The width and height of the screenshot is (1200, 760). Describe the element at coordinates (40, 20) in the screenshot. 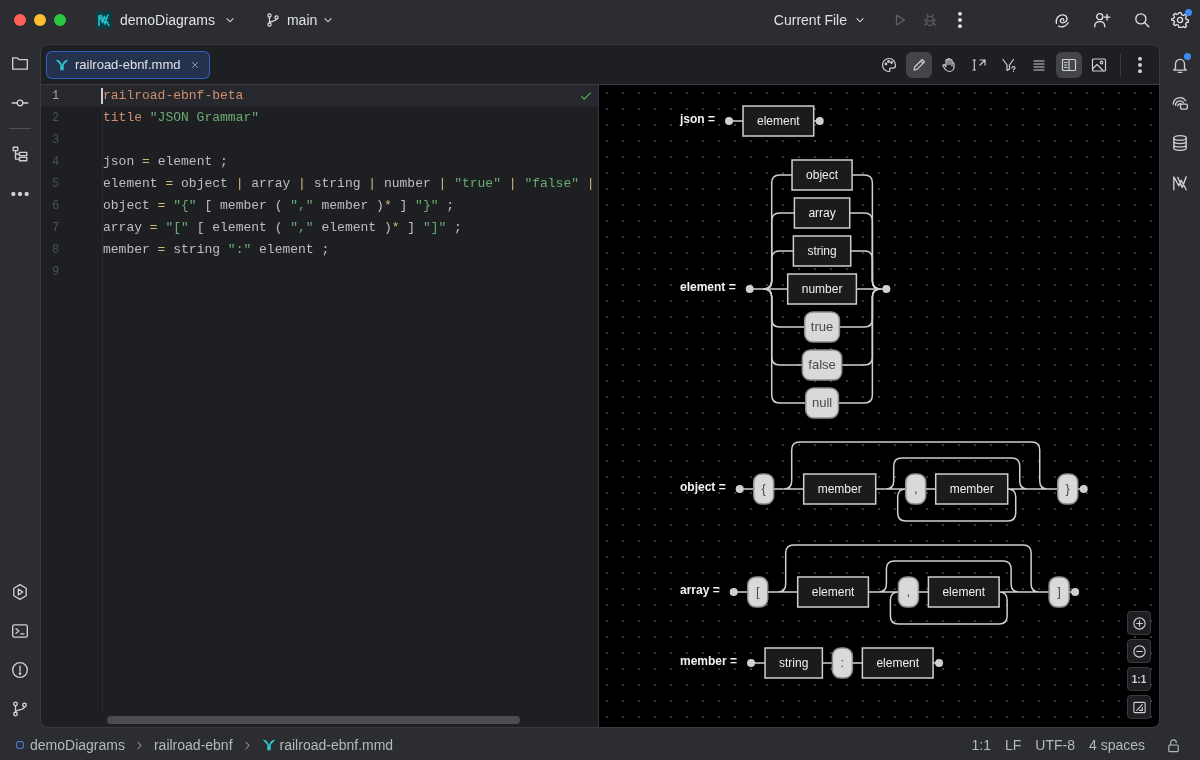

I see `minimize-window-button` at that location.